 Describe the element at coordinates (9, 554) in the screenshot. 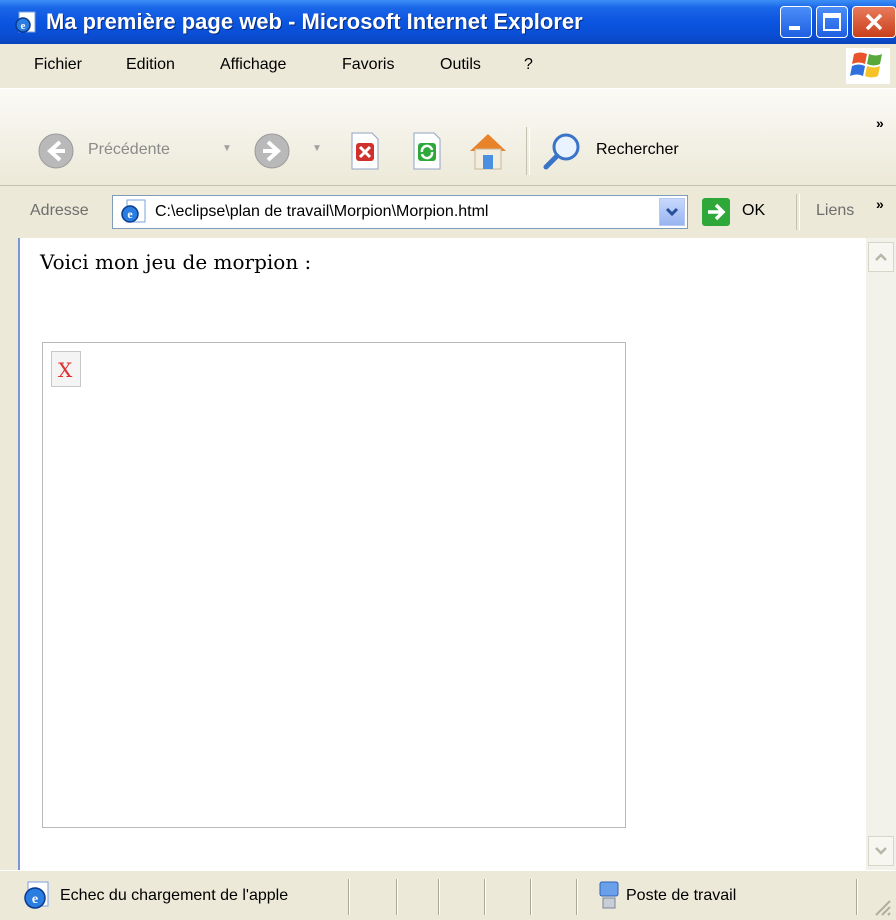

I see `window-left-border` at that location.